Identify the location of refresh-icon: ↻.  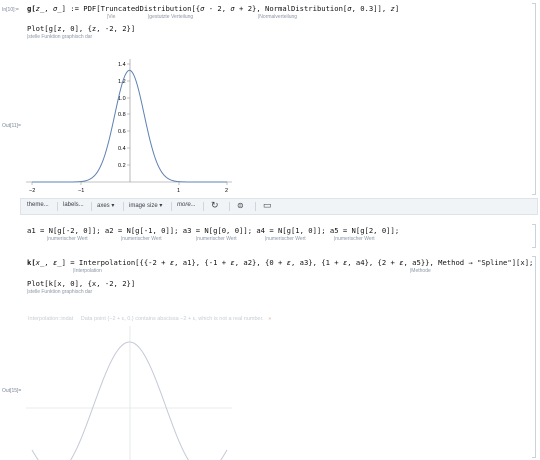
(215, 205).